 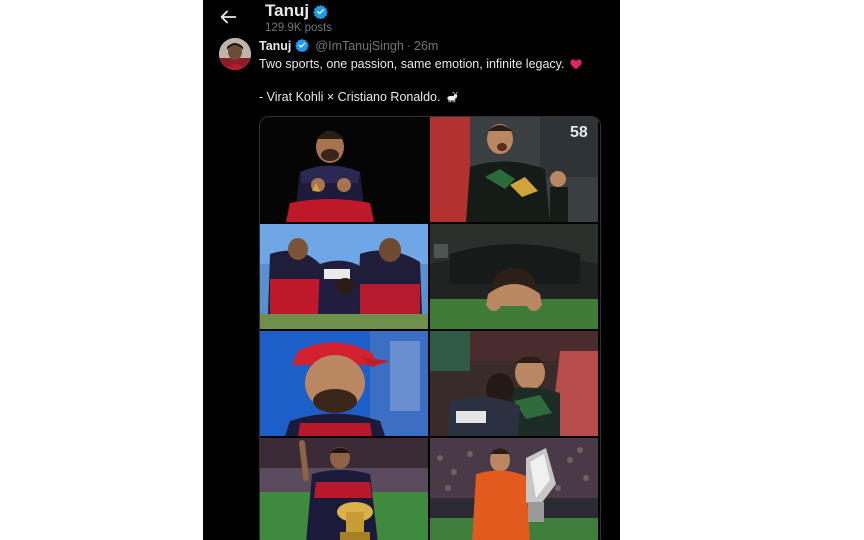 I want to click on tweet-timestamp: 26m, so click(x=426, y=46).